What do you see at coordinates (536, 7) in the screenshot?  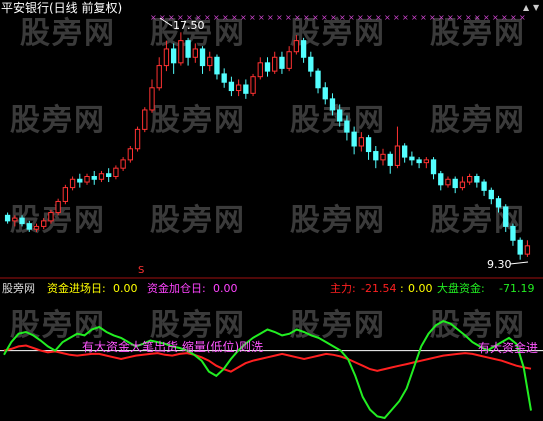 I see `scroll-down-icon: ▼` at bounding box center [536, 7].